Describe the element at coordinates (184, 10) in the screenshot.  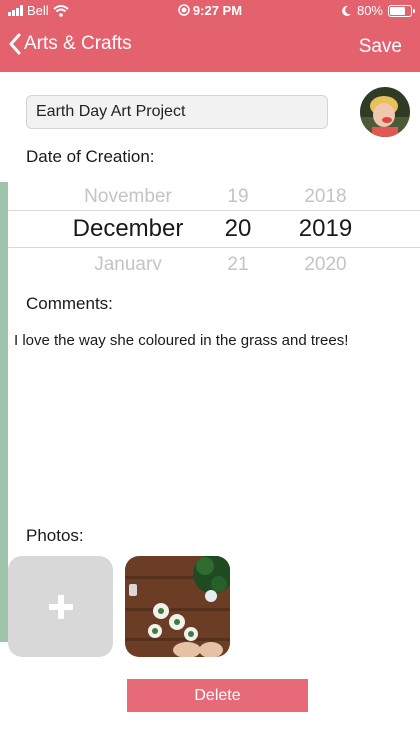
I see `screen-record-icon` at that location.